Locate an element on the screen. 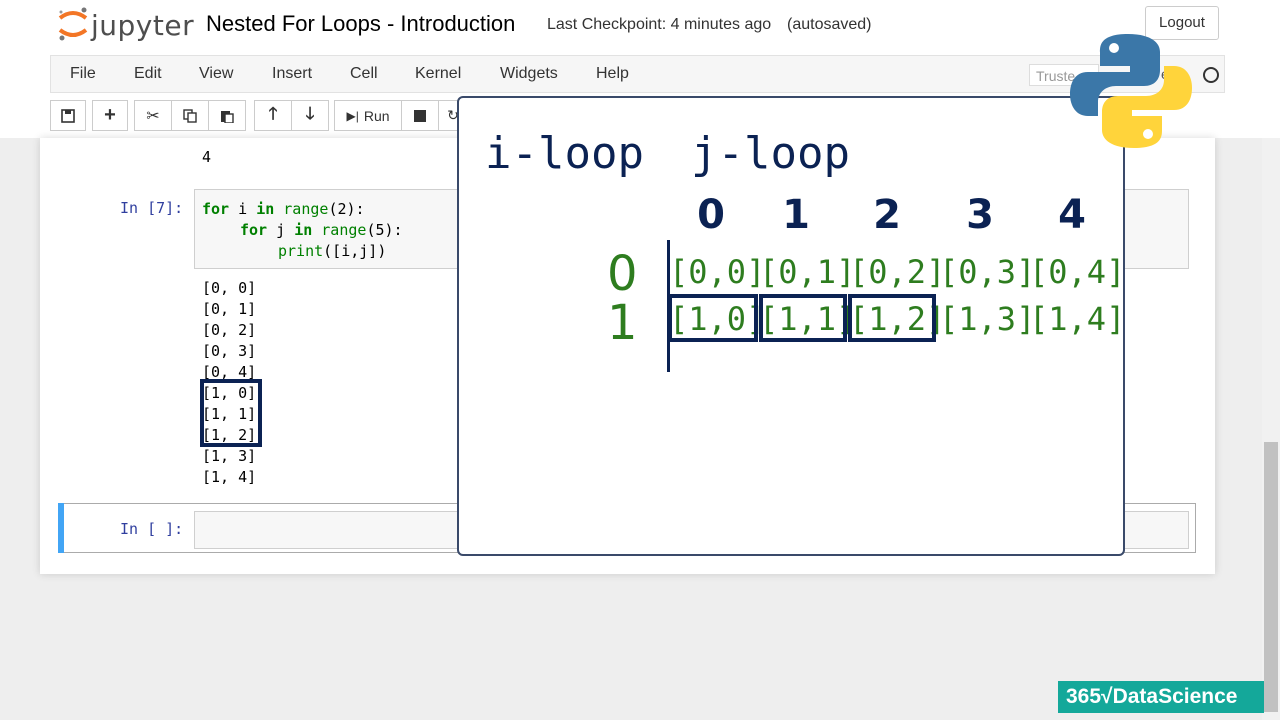  jupyter-logo: jupyter is located at coordinates (126, 24).